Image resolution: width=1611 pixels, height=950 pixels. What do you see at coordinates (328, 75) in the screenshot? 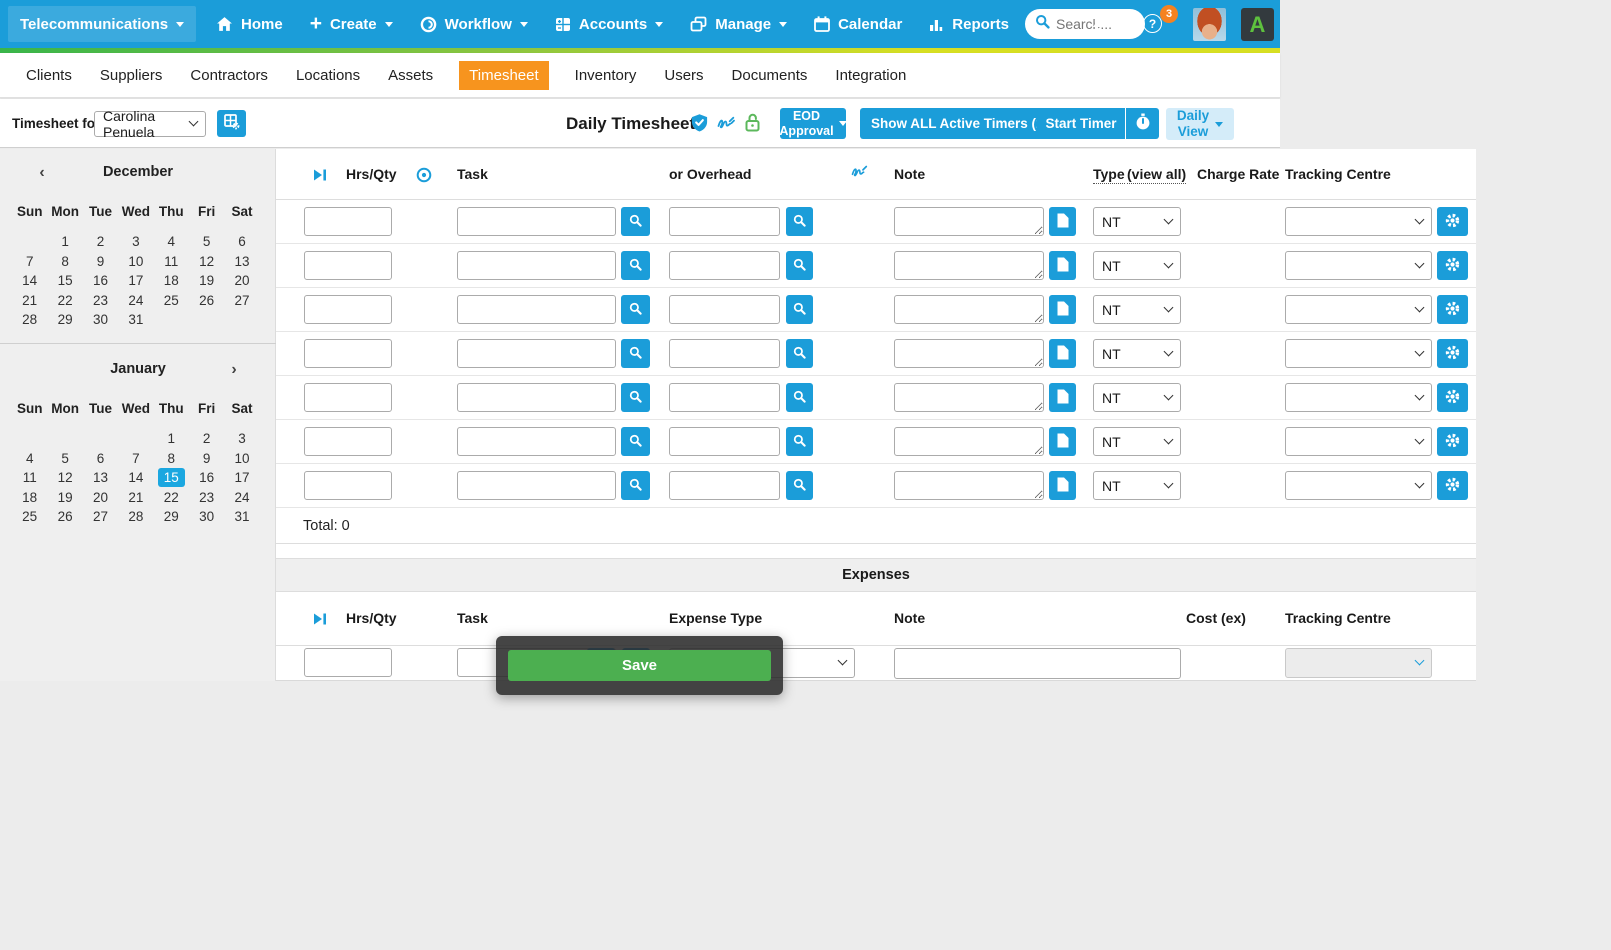
I see `tab-locations: Locations` at bounding box center [328, 75].